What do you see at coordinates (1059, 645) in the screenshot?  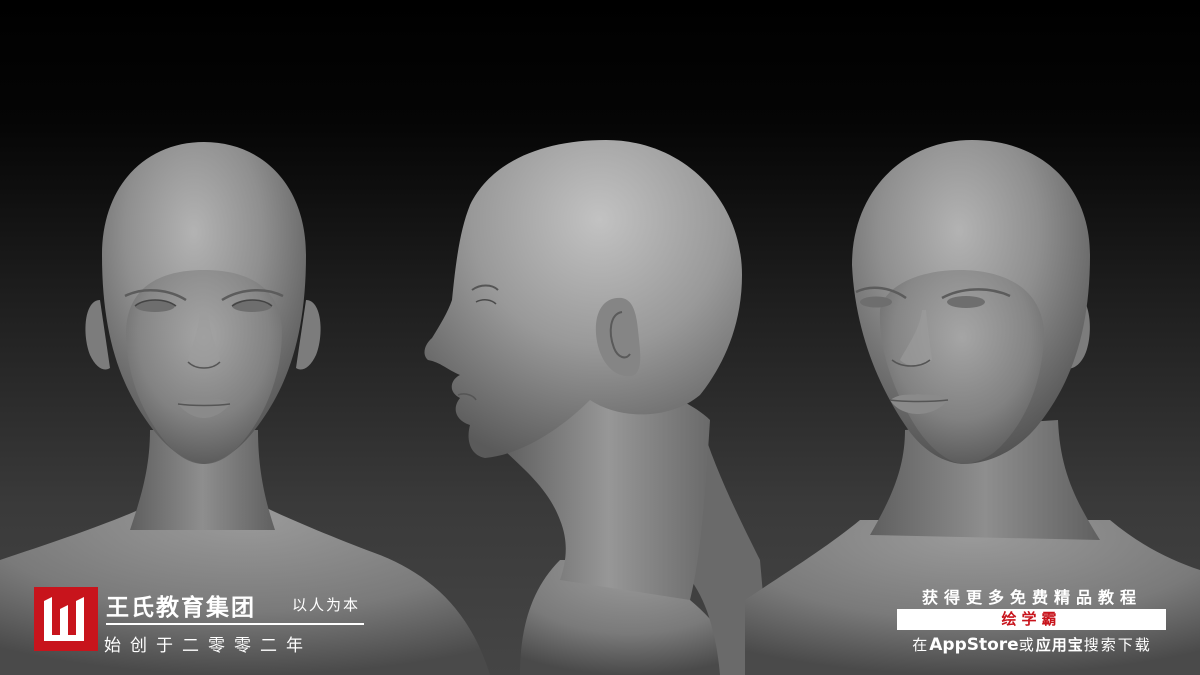 I see `promo-store-b: 应用宝` at bounding box center [1059, 645].